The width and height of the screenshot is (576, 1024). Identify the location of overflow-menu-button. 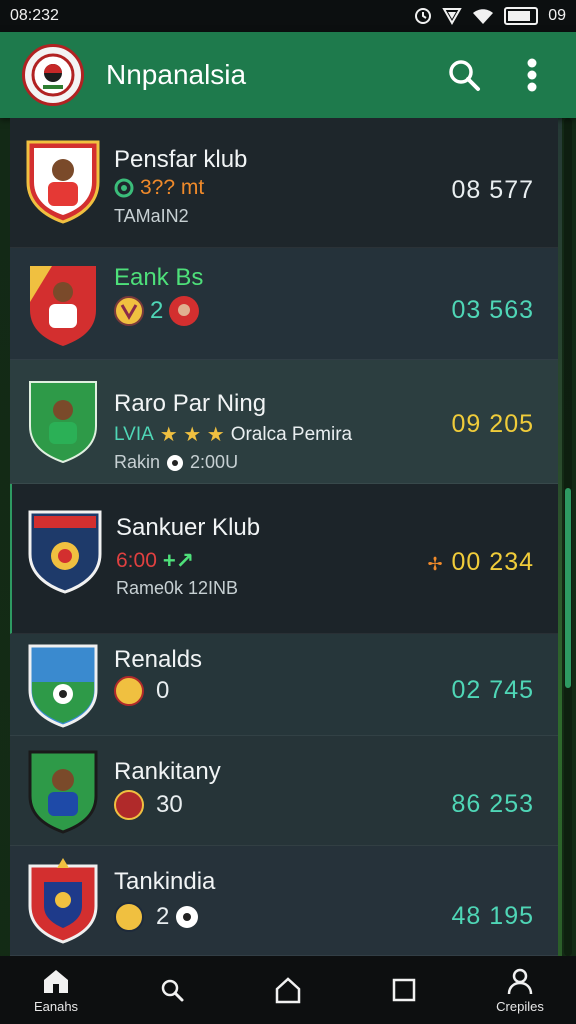
(532, 75).